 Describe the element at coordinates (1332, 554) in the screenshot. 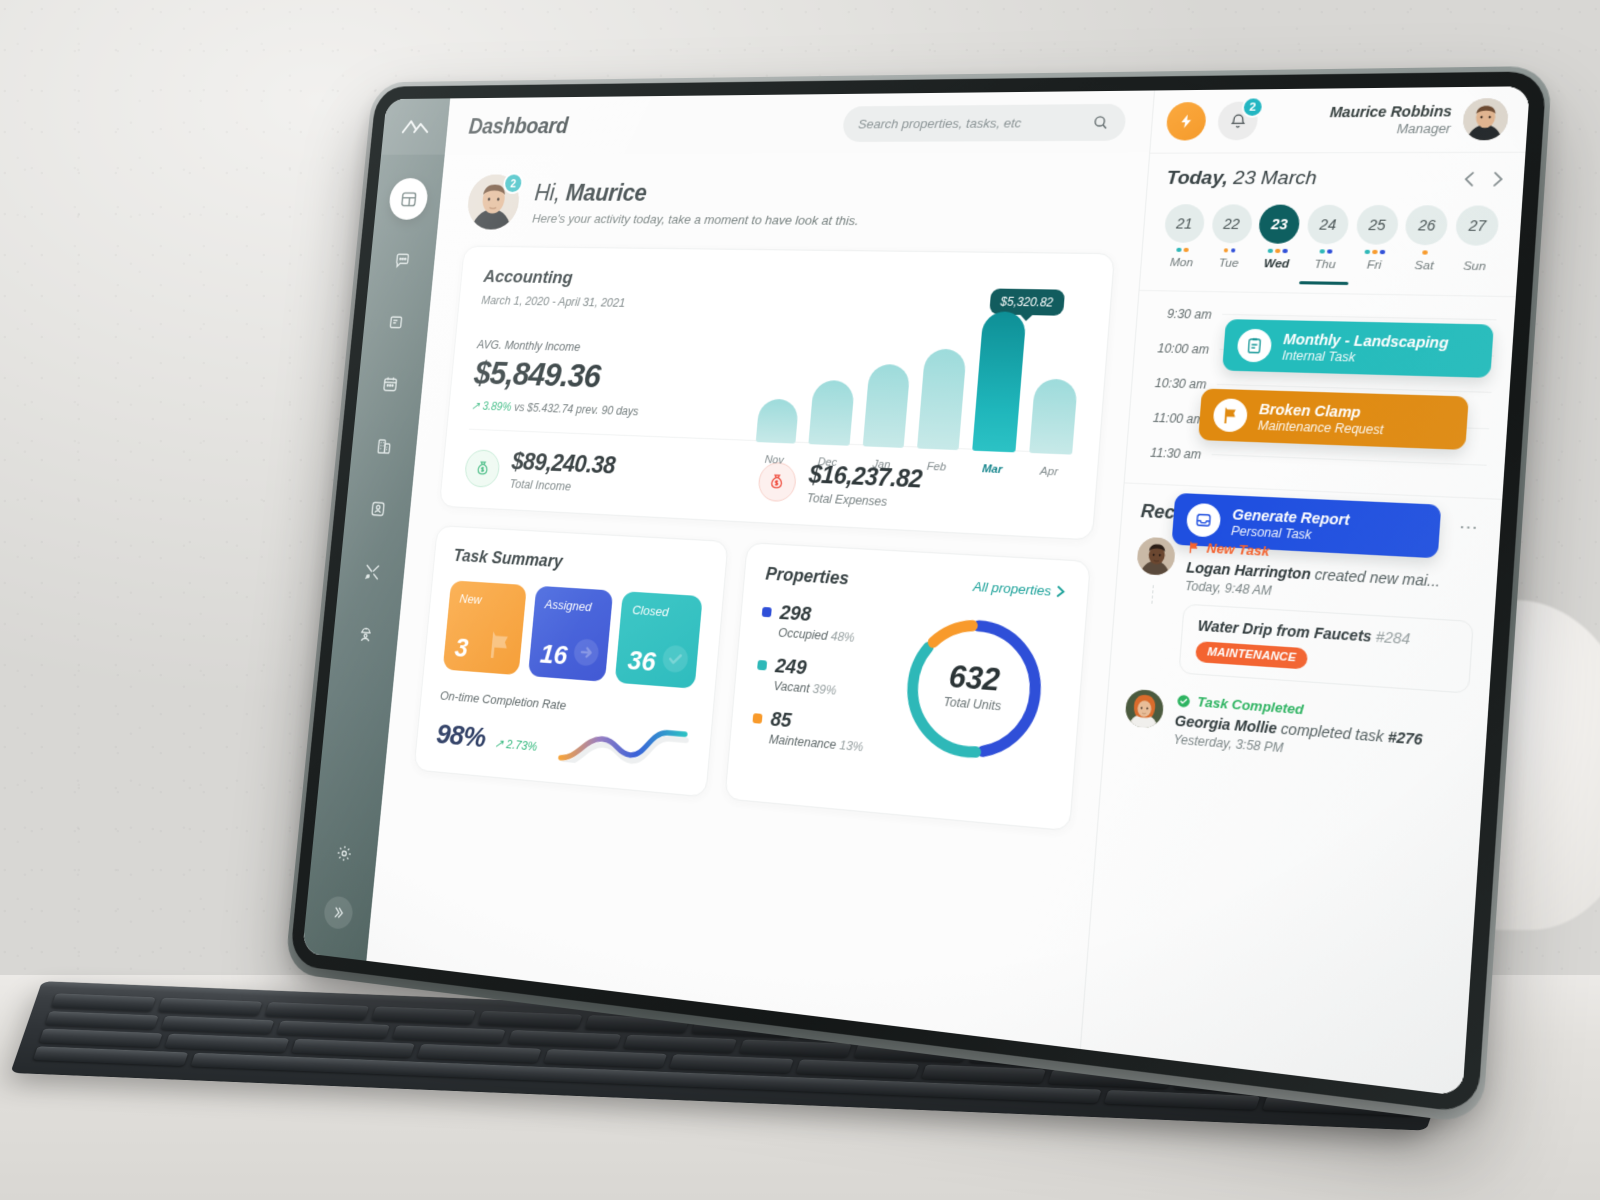

I see `activity-tag: New Task` at that location.